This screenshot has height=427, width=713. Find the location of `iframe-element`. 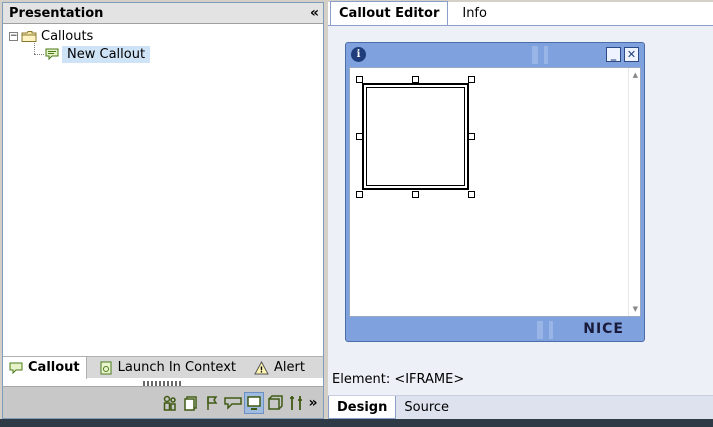

iframe-element is located at coordinates (415, 136).